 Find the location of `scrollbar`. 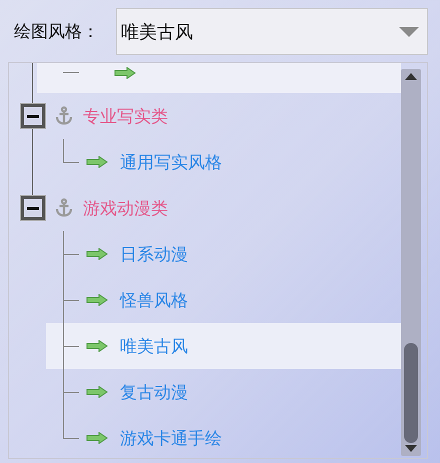

scrollbar is located at coordinates (411, 262).